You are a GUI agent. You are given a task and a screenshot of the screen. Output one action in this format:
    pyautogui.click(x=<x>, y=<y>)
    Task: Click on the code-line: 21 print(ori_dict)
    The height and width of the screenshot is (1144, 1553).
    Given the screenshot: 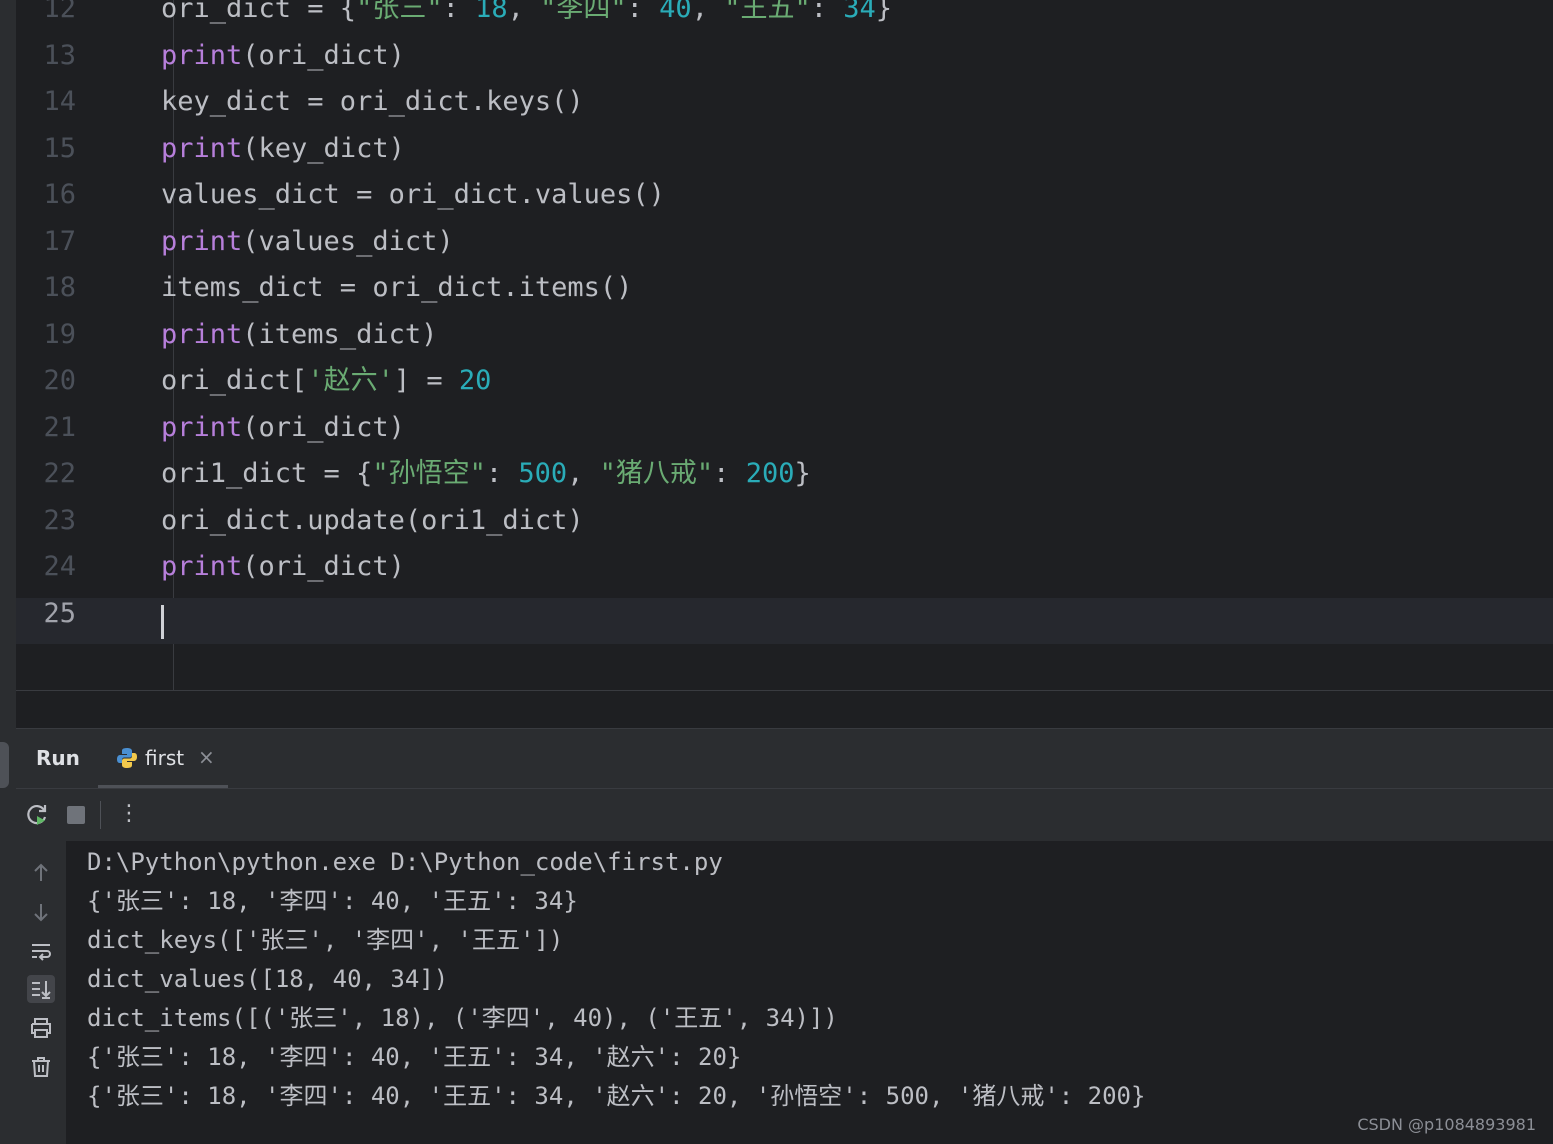 What is the action you would take?
    pyautogui.click(x=784, y=435)
    